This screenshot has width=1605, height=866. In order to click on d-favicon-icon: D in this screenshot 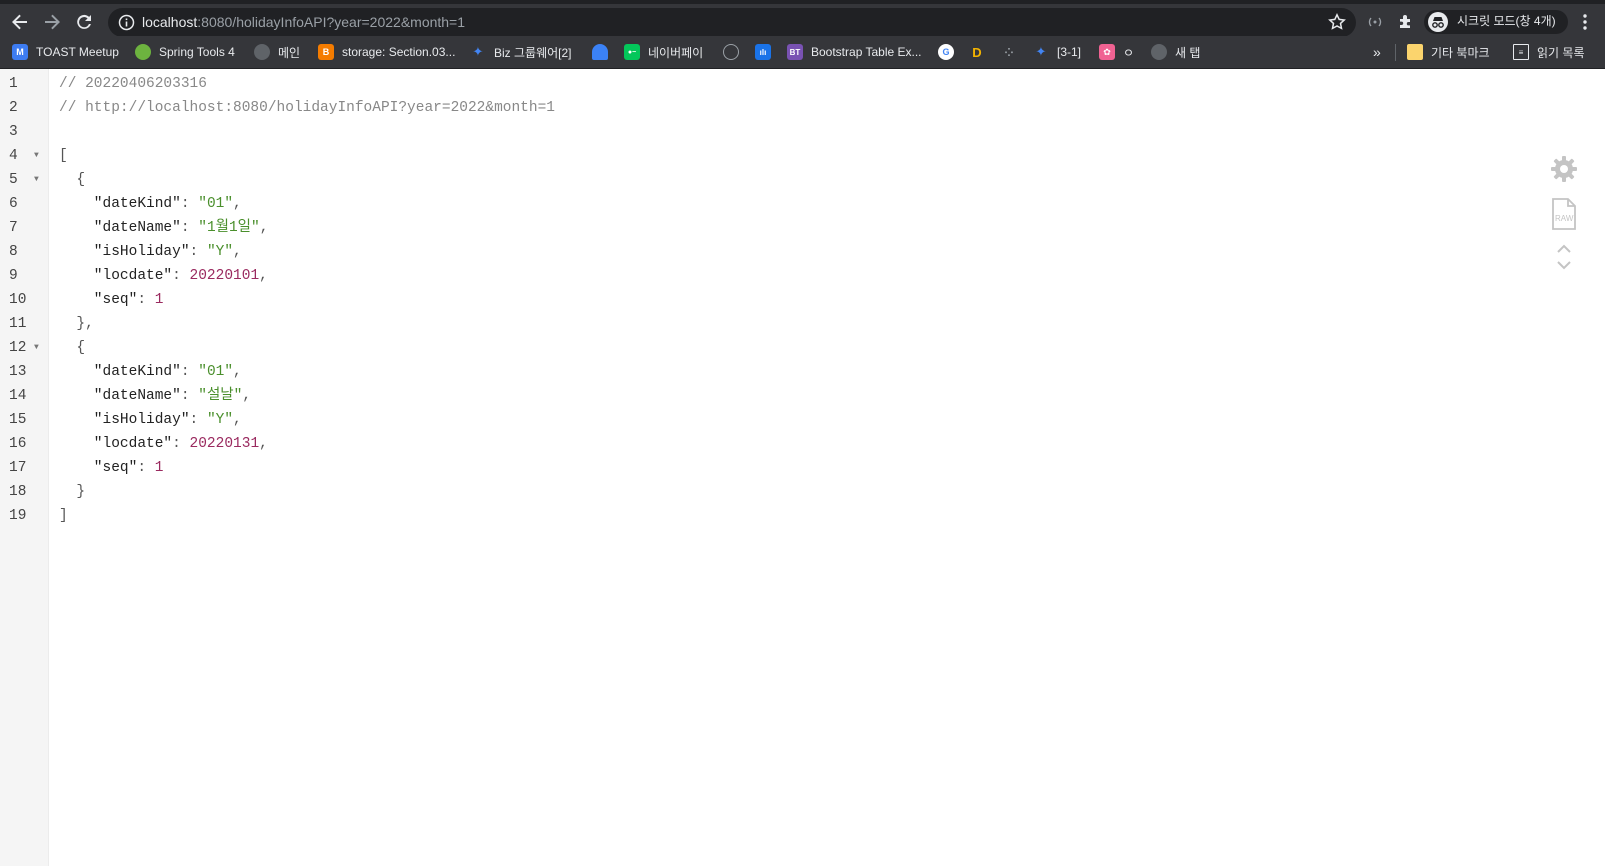, I will do `click(977, 52)`.